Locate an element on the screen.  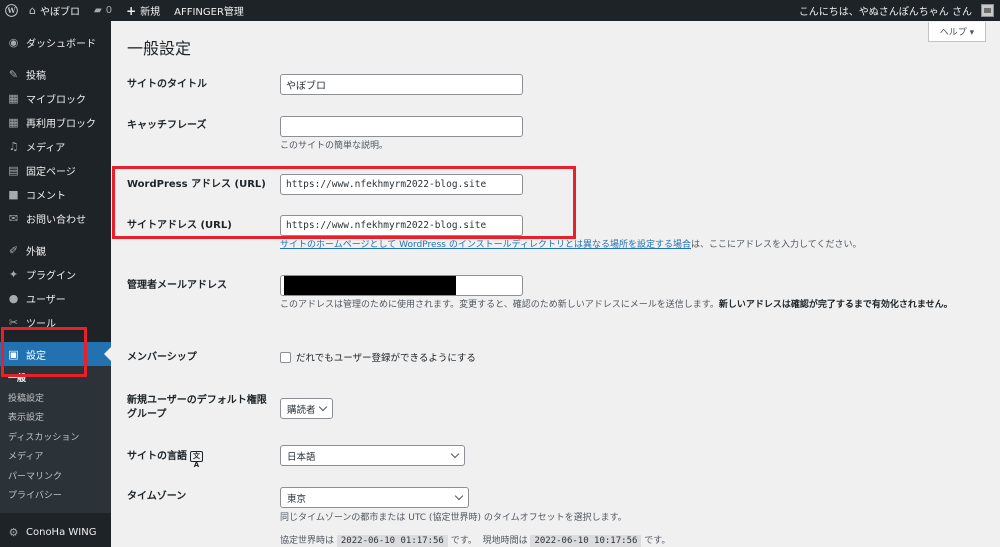
sidebar-item-8: ✐ 外観 is located at coordinates (55, 250).